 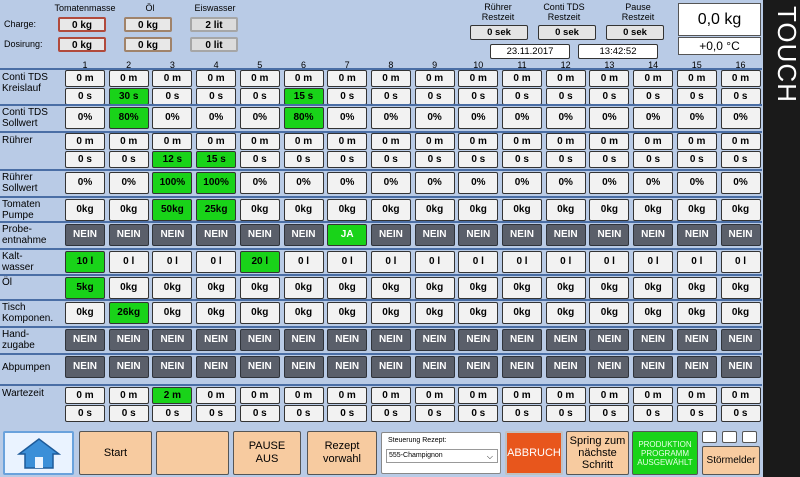 I want to click on cell-minutes: 2 m, so click(x=172, y=395).